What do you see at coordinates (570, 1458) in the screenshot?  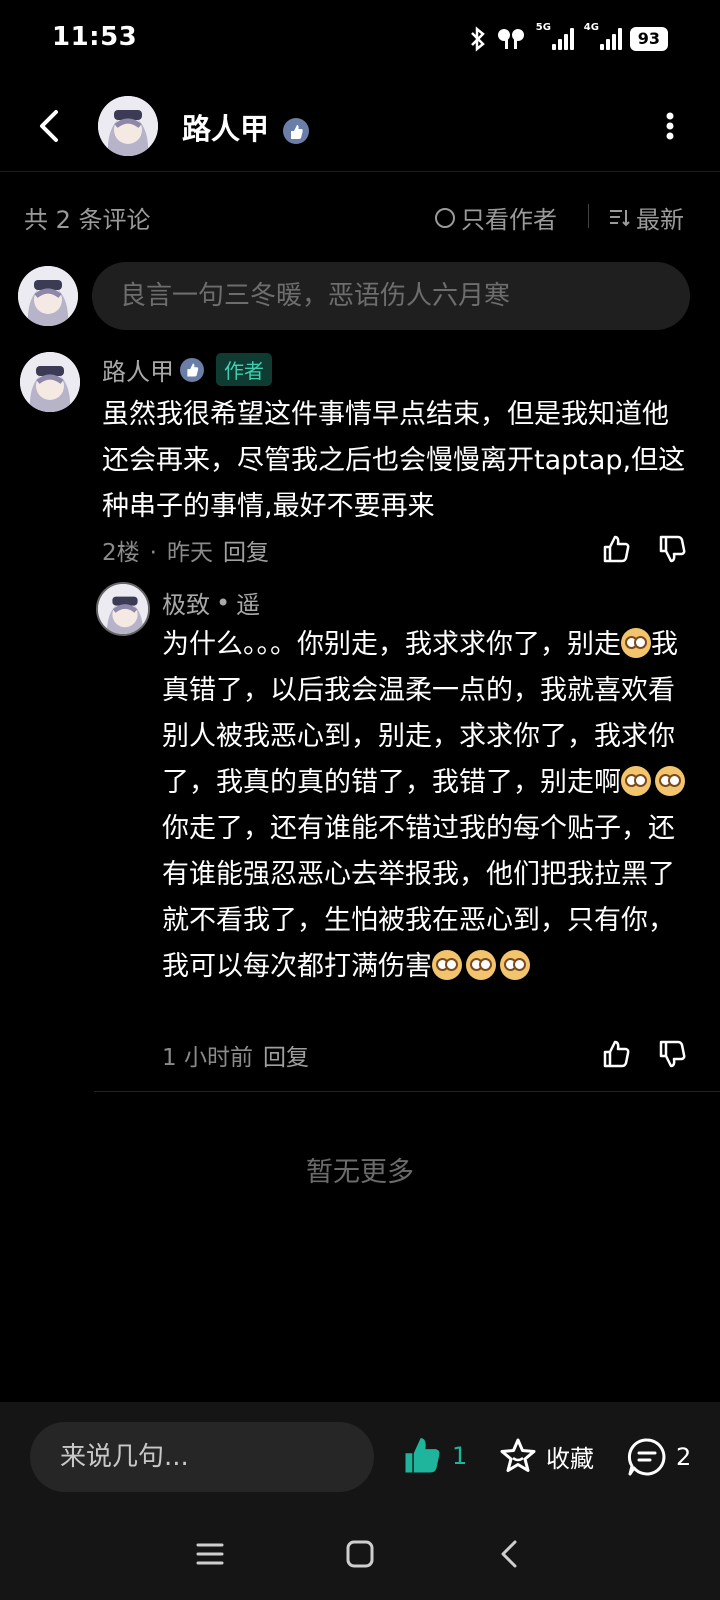 I see `favorite-label: 收藏` at bounding box center [570, 1458].